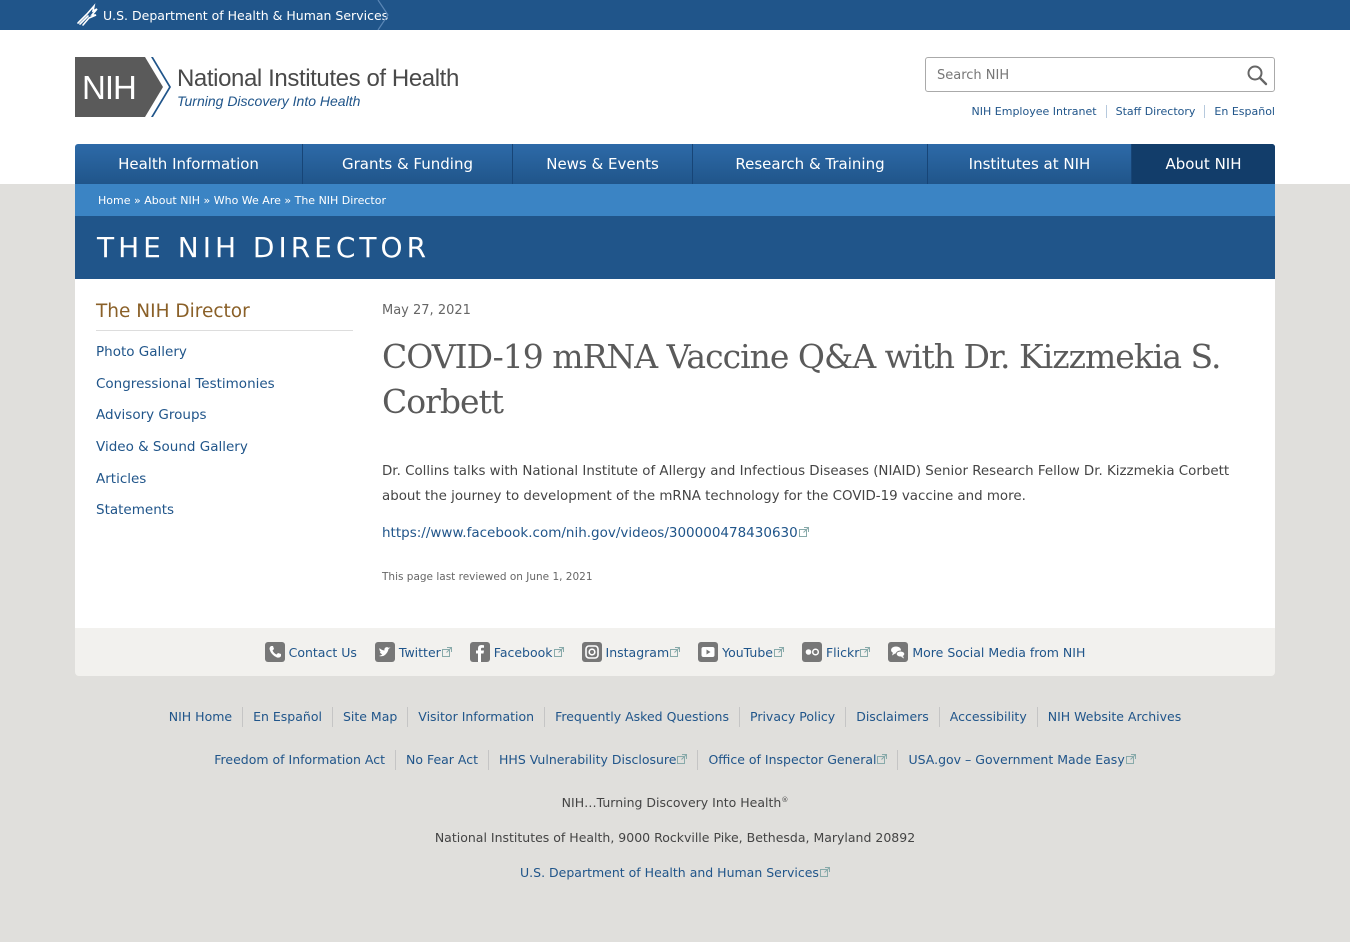 This screenshot has width=1350, height=942. Describe the element at coordinates (185, 384) in the screenshot. I see `sidebar-item-congressional-testimonies: Congressional Testimonies` at that location.